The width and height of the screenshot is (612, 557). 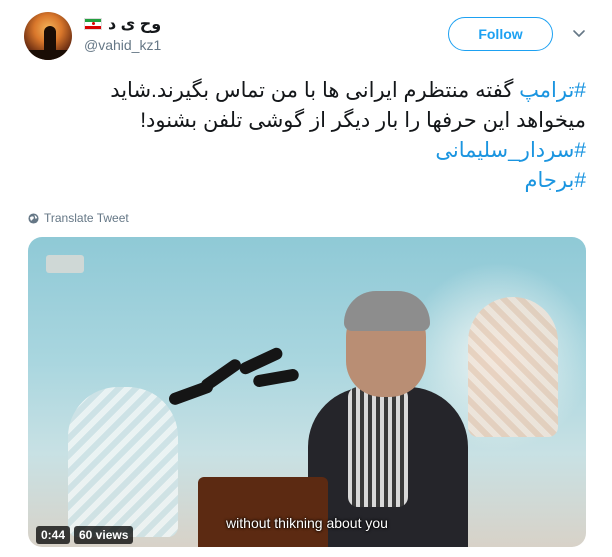 I want to click on podium, so click(x=263, y=512).